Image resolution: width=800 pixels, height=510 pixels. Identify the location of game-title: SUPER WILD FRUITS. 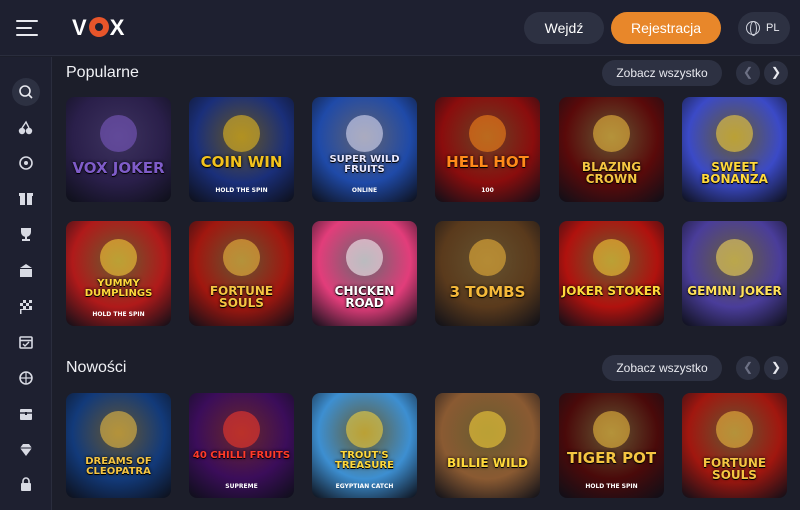
(364, 164).